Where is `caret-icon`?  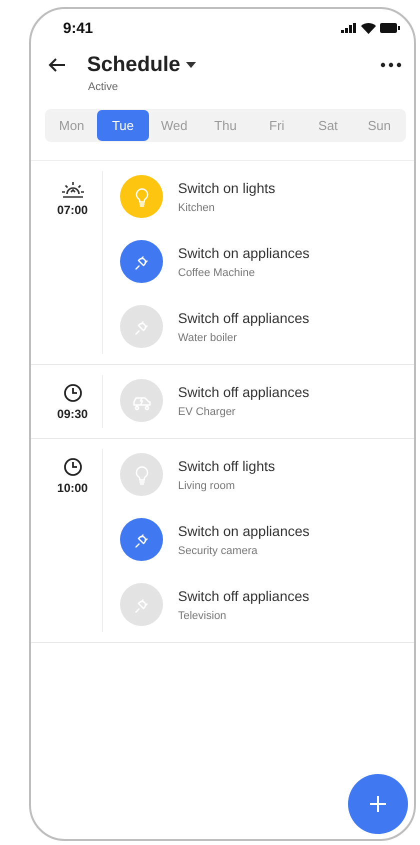 caret-icon is located at coordinates (191, 65).